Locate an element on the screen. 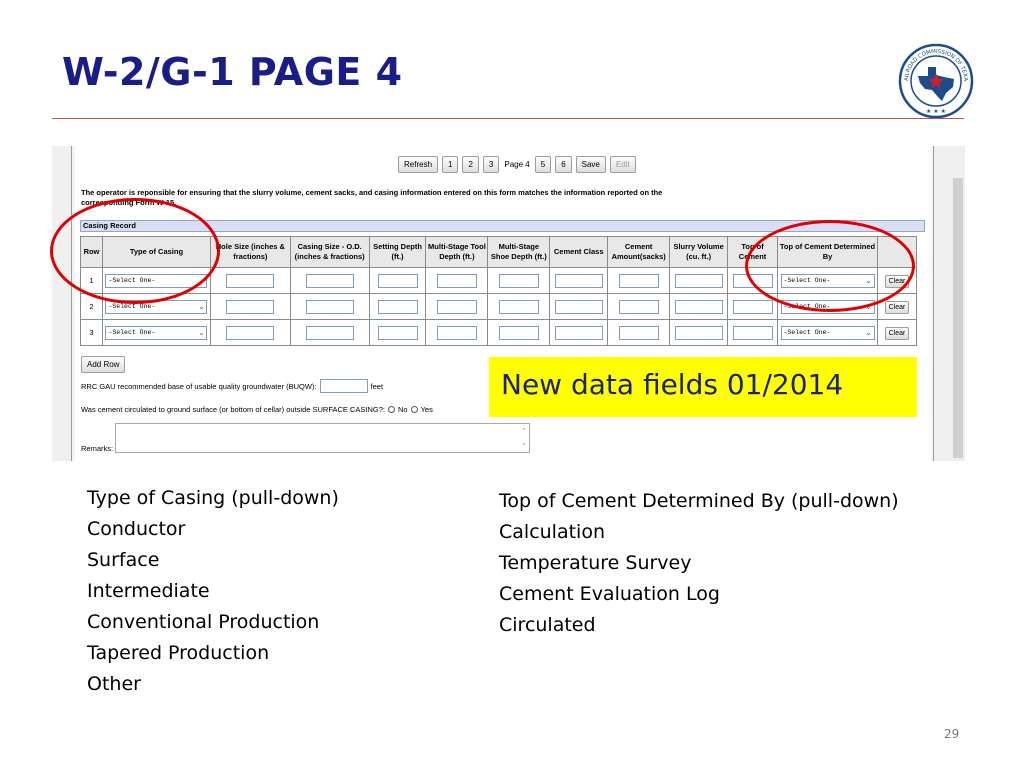 Image resolution: width=1024 pixels, height=768 pixels. page-2-button: 2 is located at coordinates (470, 164).